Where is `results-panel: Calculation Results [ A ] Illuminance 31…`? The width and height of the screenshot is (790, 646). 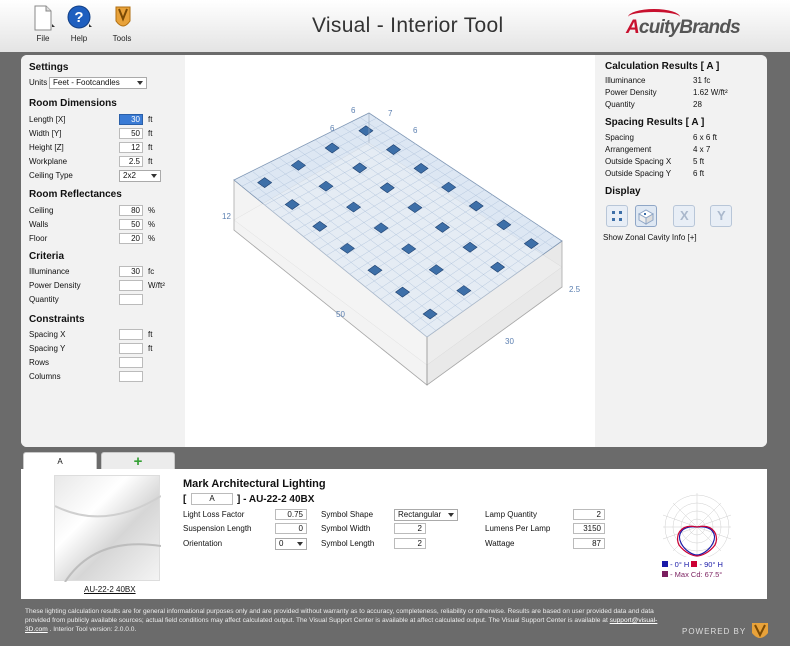
results-panel: Calculation Results [ A ] Illuminance 31… is located at coordinates (681, 251).